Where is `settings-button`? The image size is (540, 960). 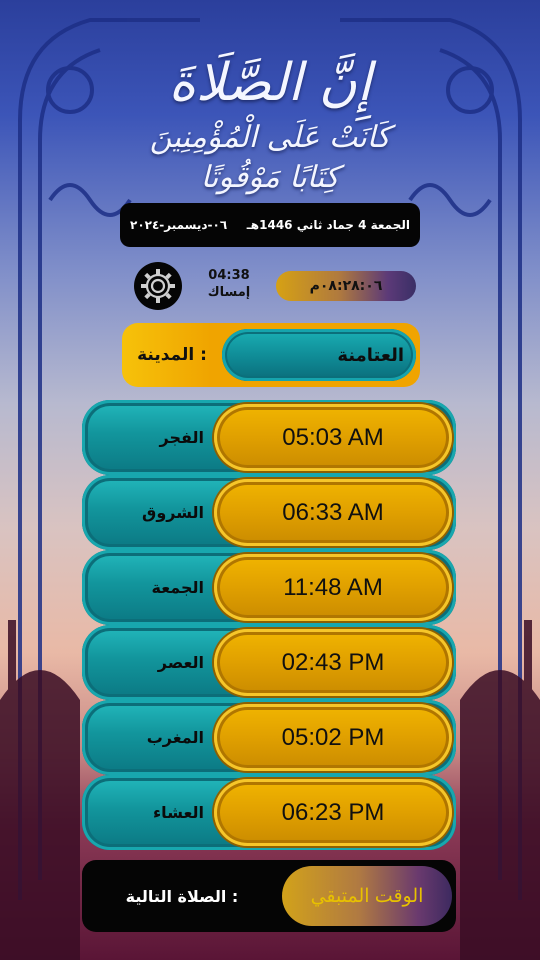 settings-button is located at coordinates (158, 286).